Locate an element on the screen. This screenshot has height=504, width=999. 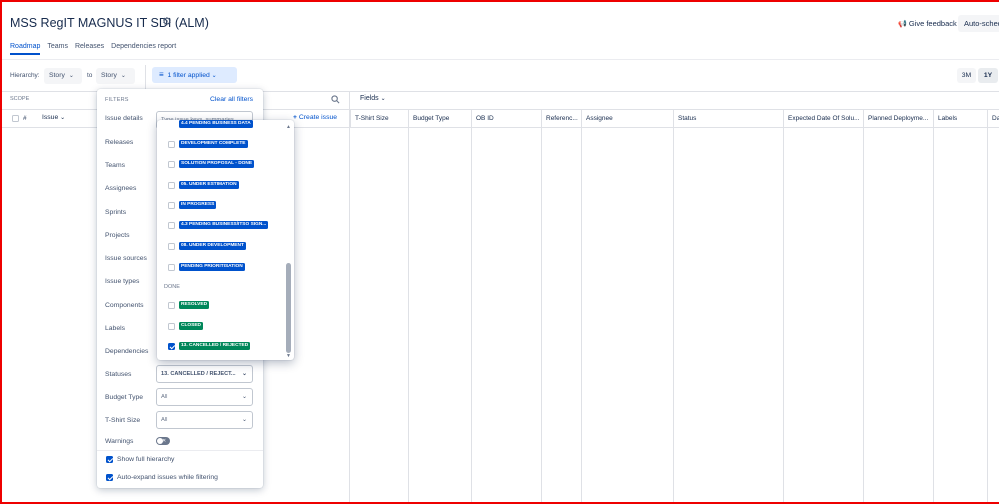
megaphone-icon: 📢 is located at coordinates (902, 24).